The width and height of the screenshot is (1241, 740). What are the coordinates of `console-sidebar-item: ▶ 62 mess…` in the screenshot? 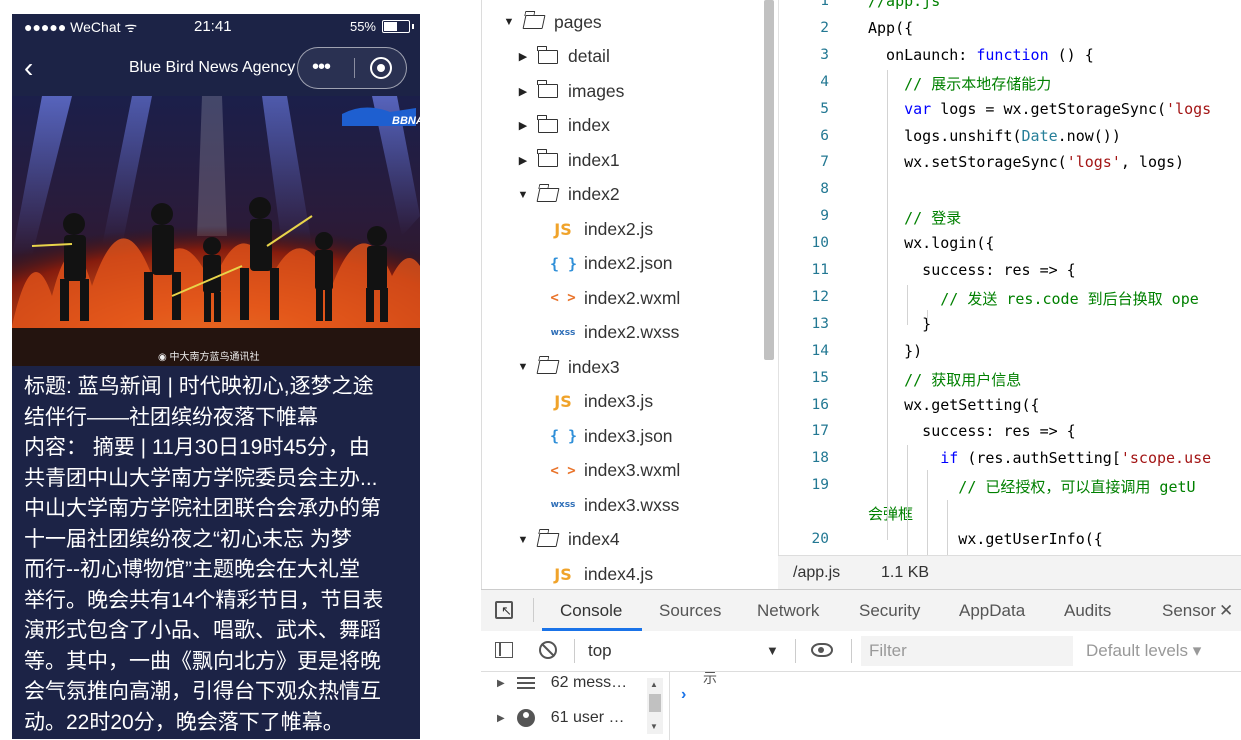 It's located at (562, 683).